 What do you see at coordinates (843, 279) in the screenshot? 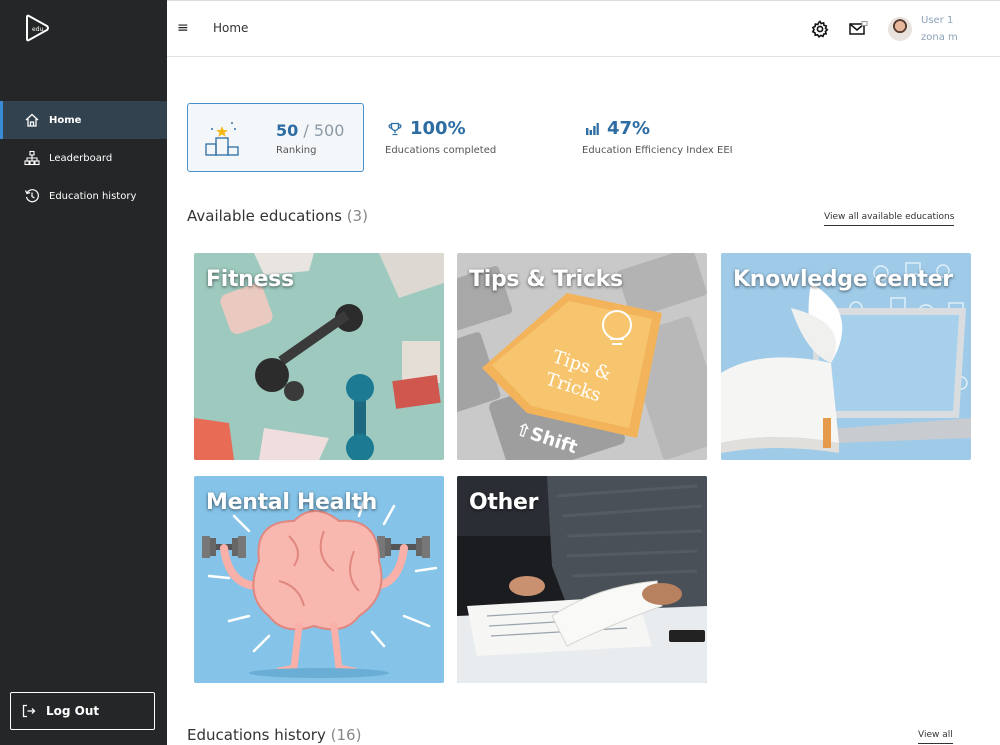
I see `card-title: Knowledge center` at bounding box center [843, 279].